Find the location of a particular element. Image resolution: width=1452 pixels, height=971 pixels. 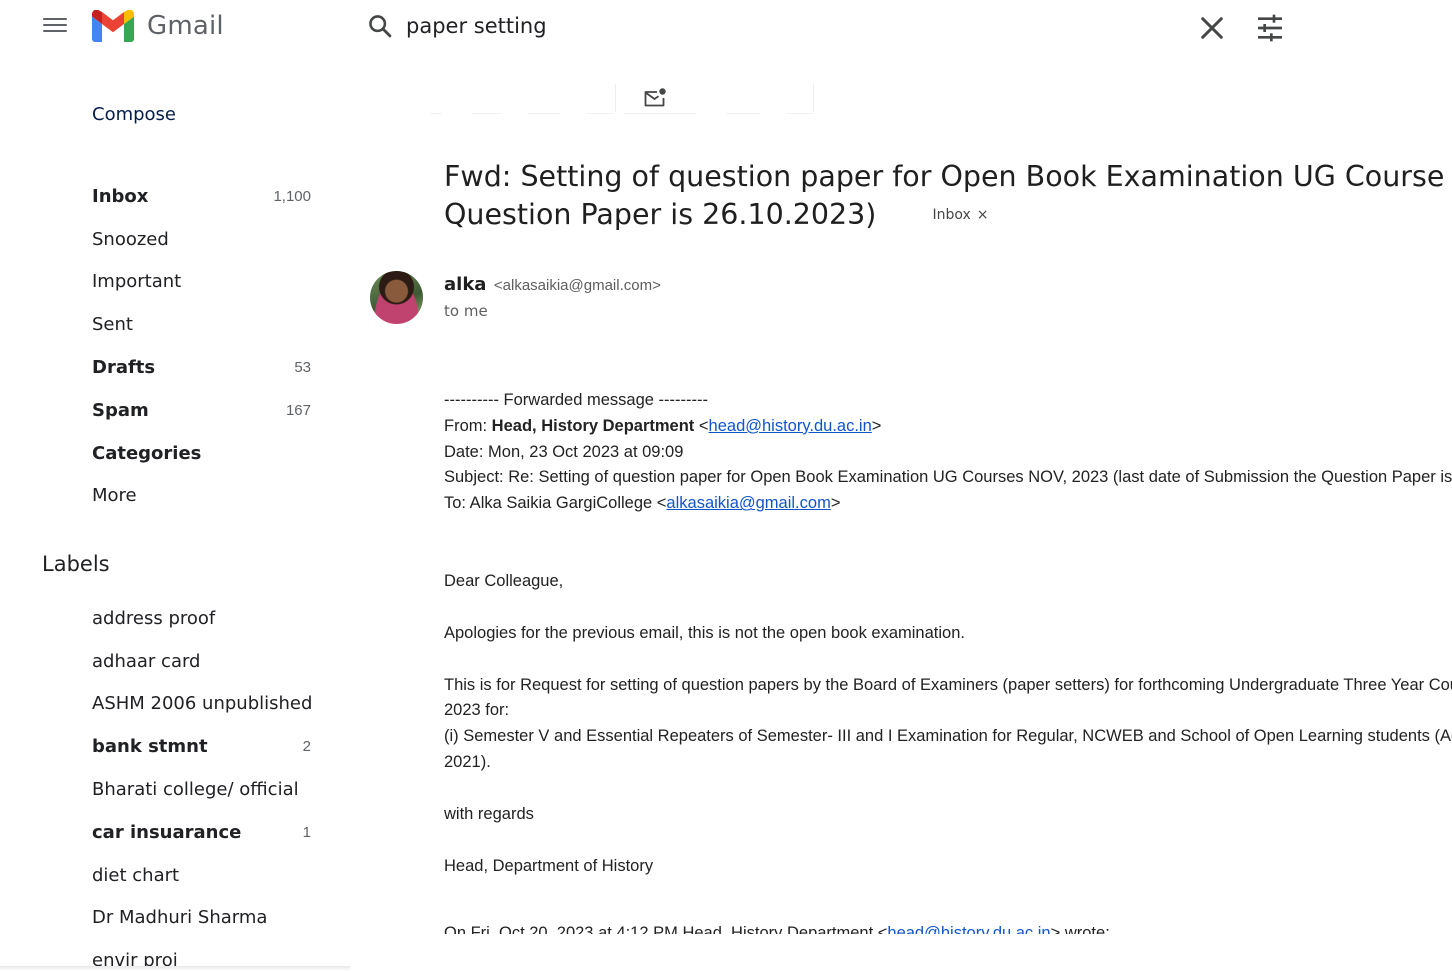

greeting-text: Dear Colleague, is located at coordinates (504, 580).